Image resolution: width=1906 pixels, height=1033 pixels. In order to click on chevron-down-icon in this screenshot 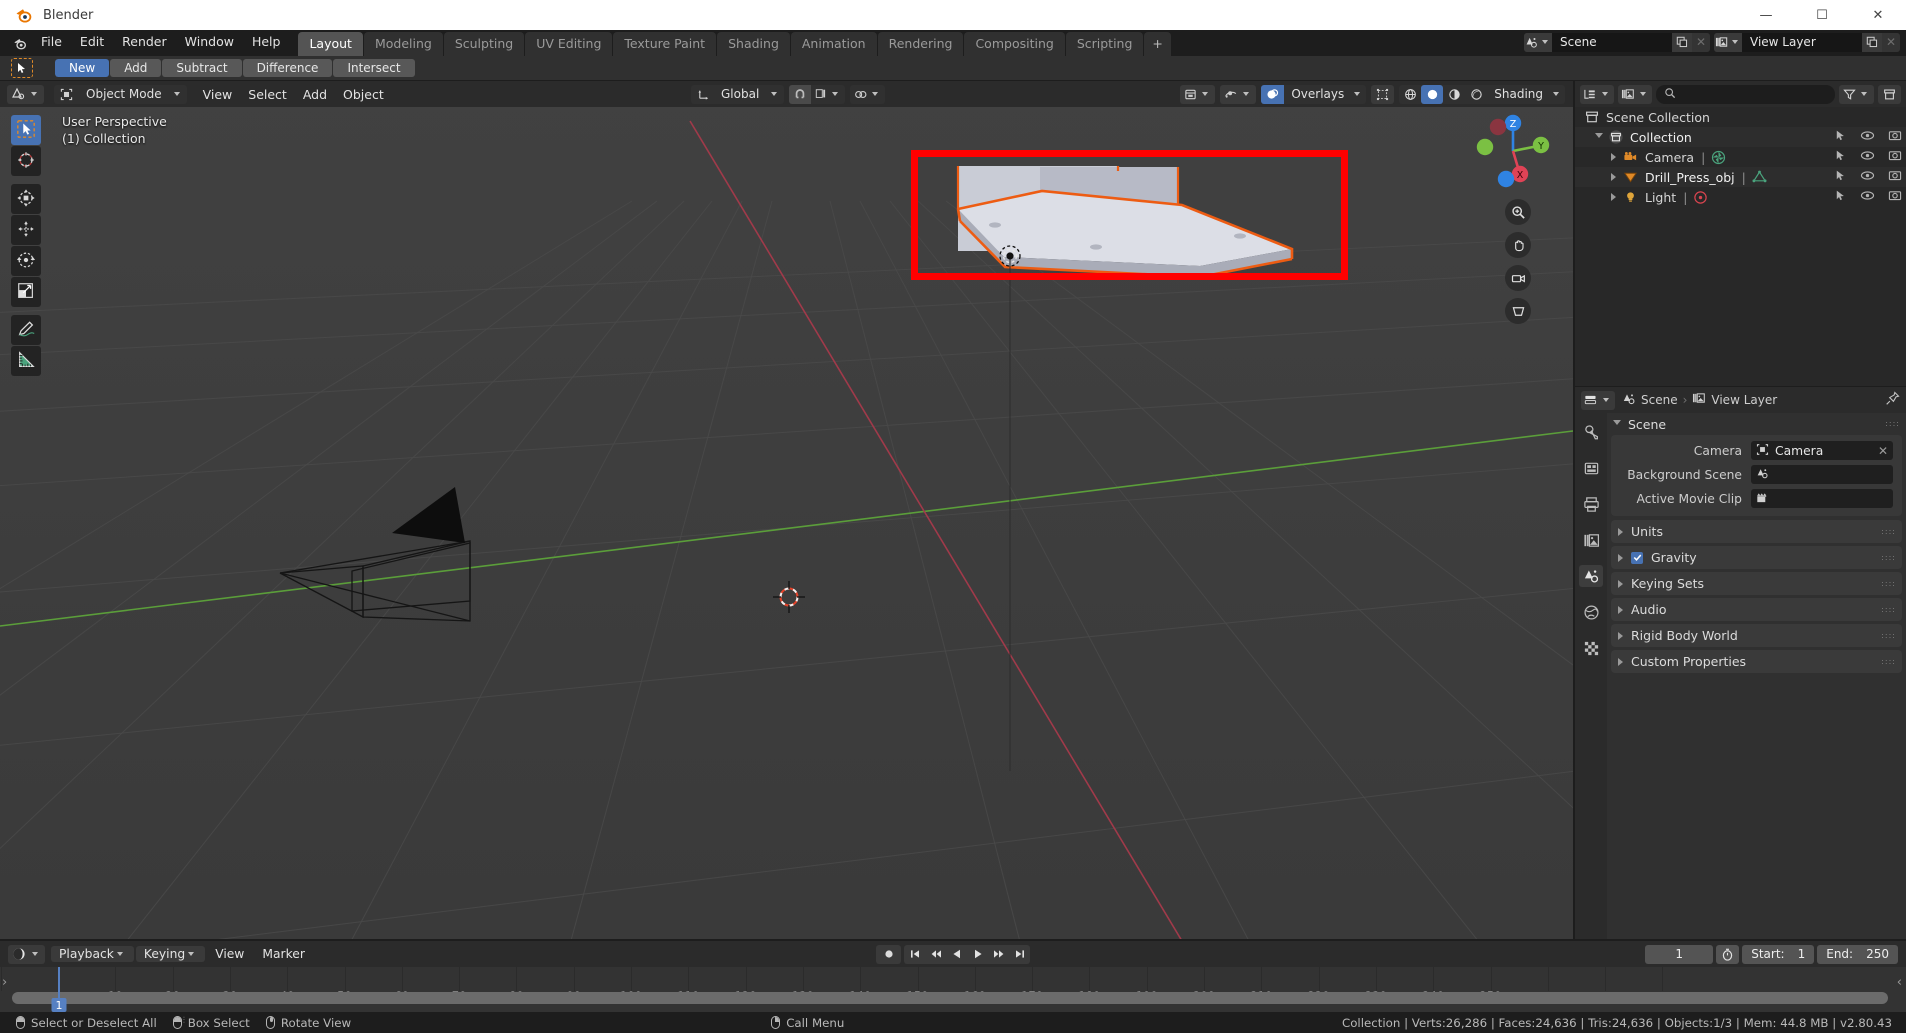, I will do `click(1617, 424)`.